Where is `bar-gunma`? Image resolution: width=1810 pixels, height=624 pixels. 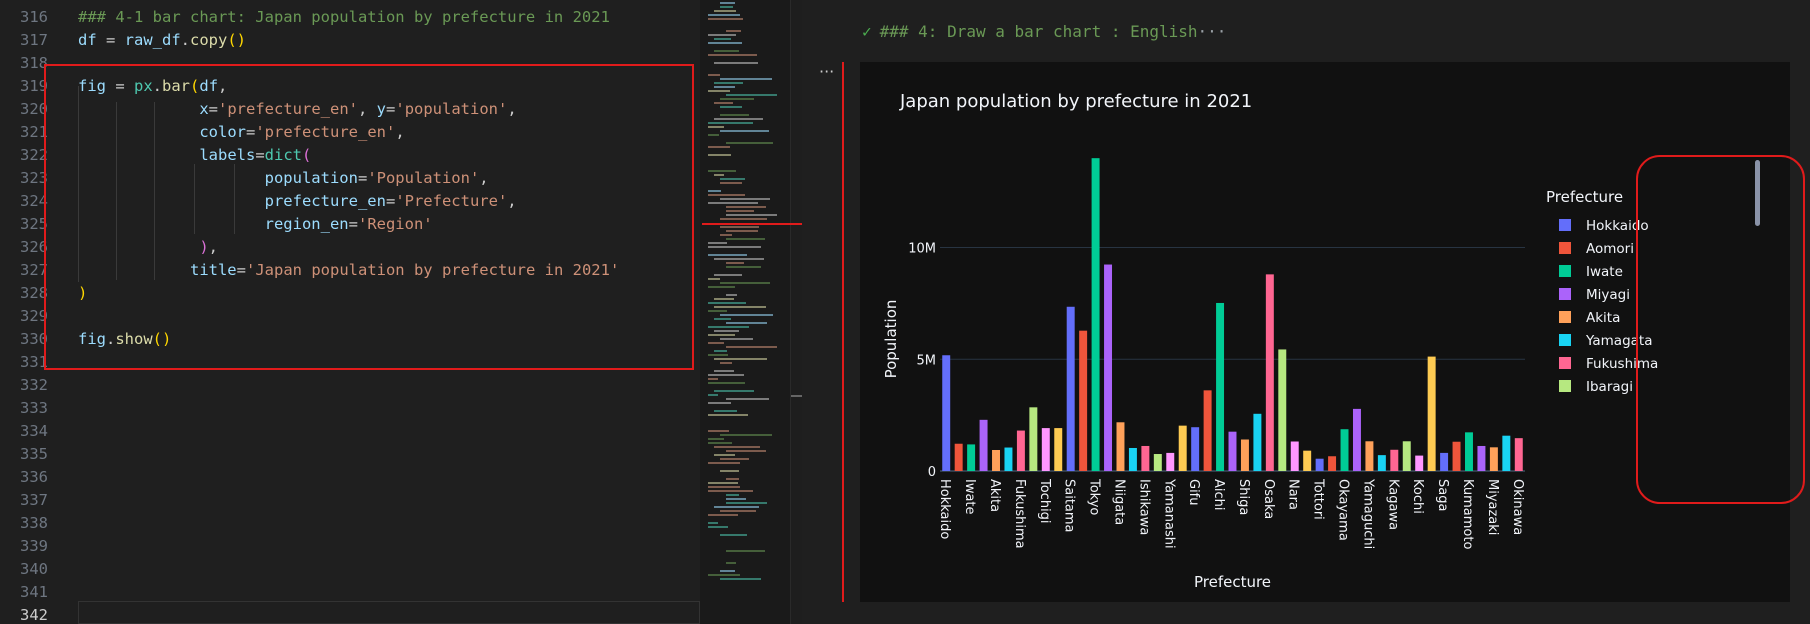 bar-gunma is located at coordinates (1058, 449).